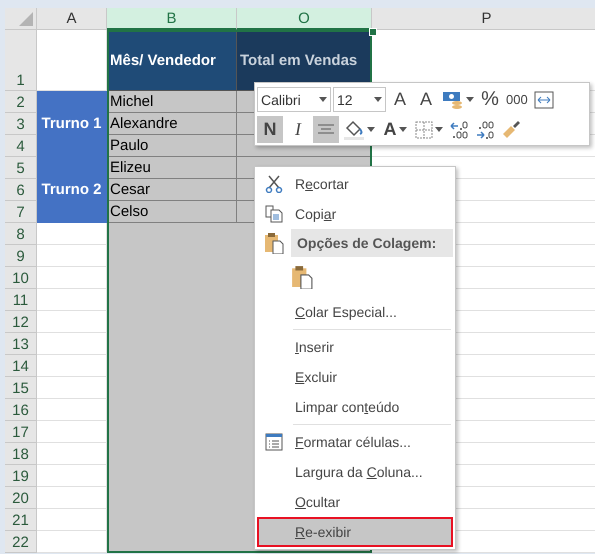  Describe the element at coordinates (355, 214) in the screenshot. I see `menu-item: Copiar` at that location.